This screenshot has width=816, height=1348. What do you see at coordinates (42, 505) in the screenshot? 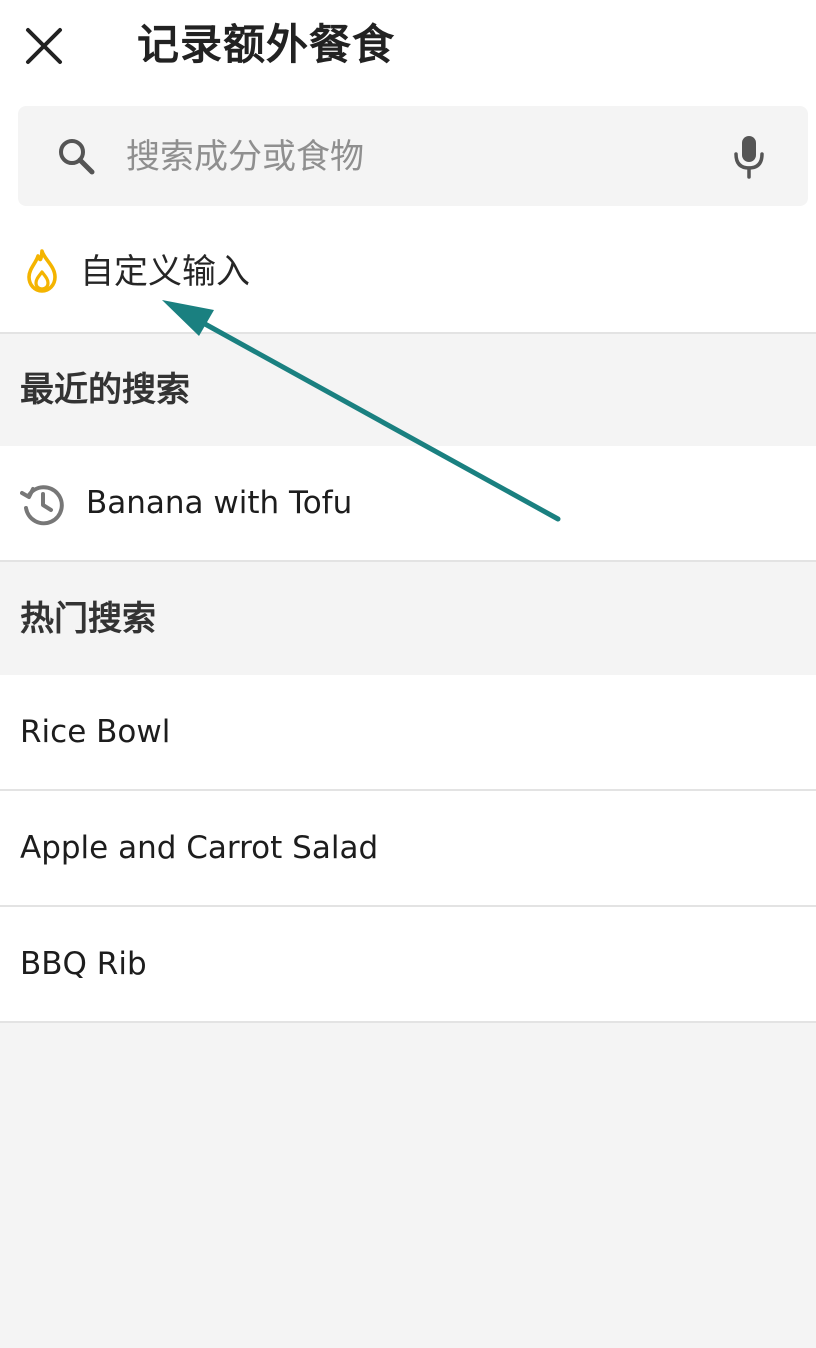
I see `history-icon` at bounding box center [42, 505].